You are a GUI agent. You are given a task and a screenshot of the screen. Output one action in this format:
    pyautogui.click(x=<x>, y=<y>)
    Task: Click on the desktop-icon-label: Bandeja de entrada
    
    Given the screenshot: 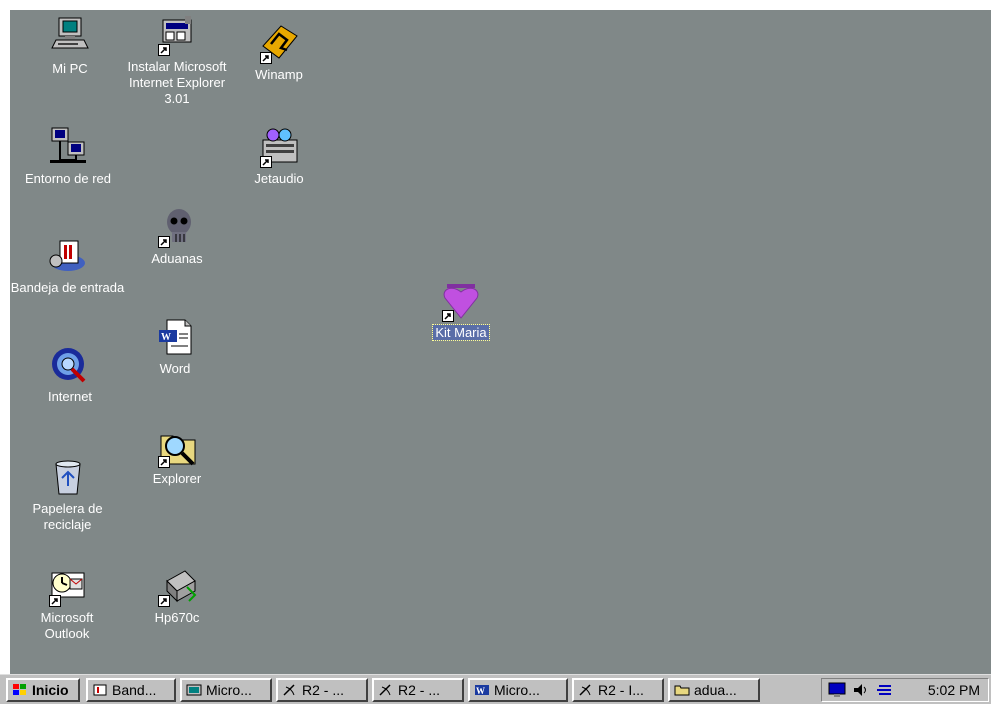 What is the action you would take?
    pyautogui.click(x=67, y=287)
    